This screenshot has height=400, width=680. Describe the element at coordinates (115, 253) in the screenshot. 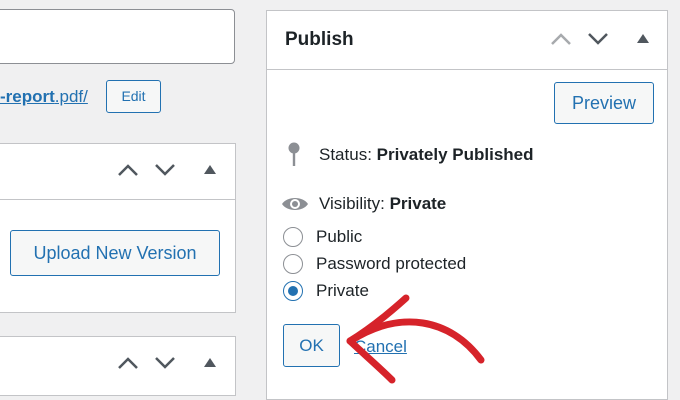

I see `upload-new-version-button: Upload New Version` at that location.